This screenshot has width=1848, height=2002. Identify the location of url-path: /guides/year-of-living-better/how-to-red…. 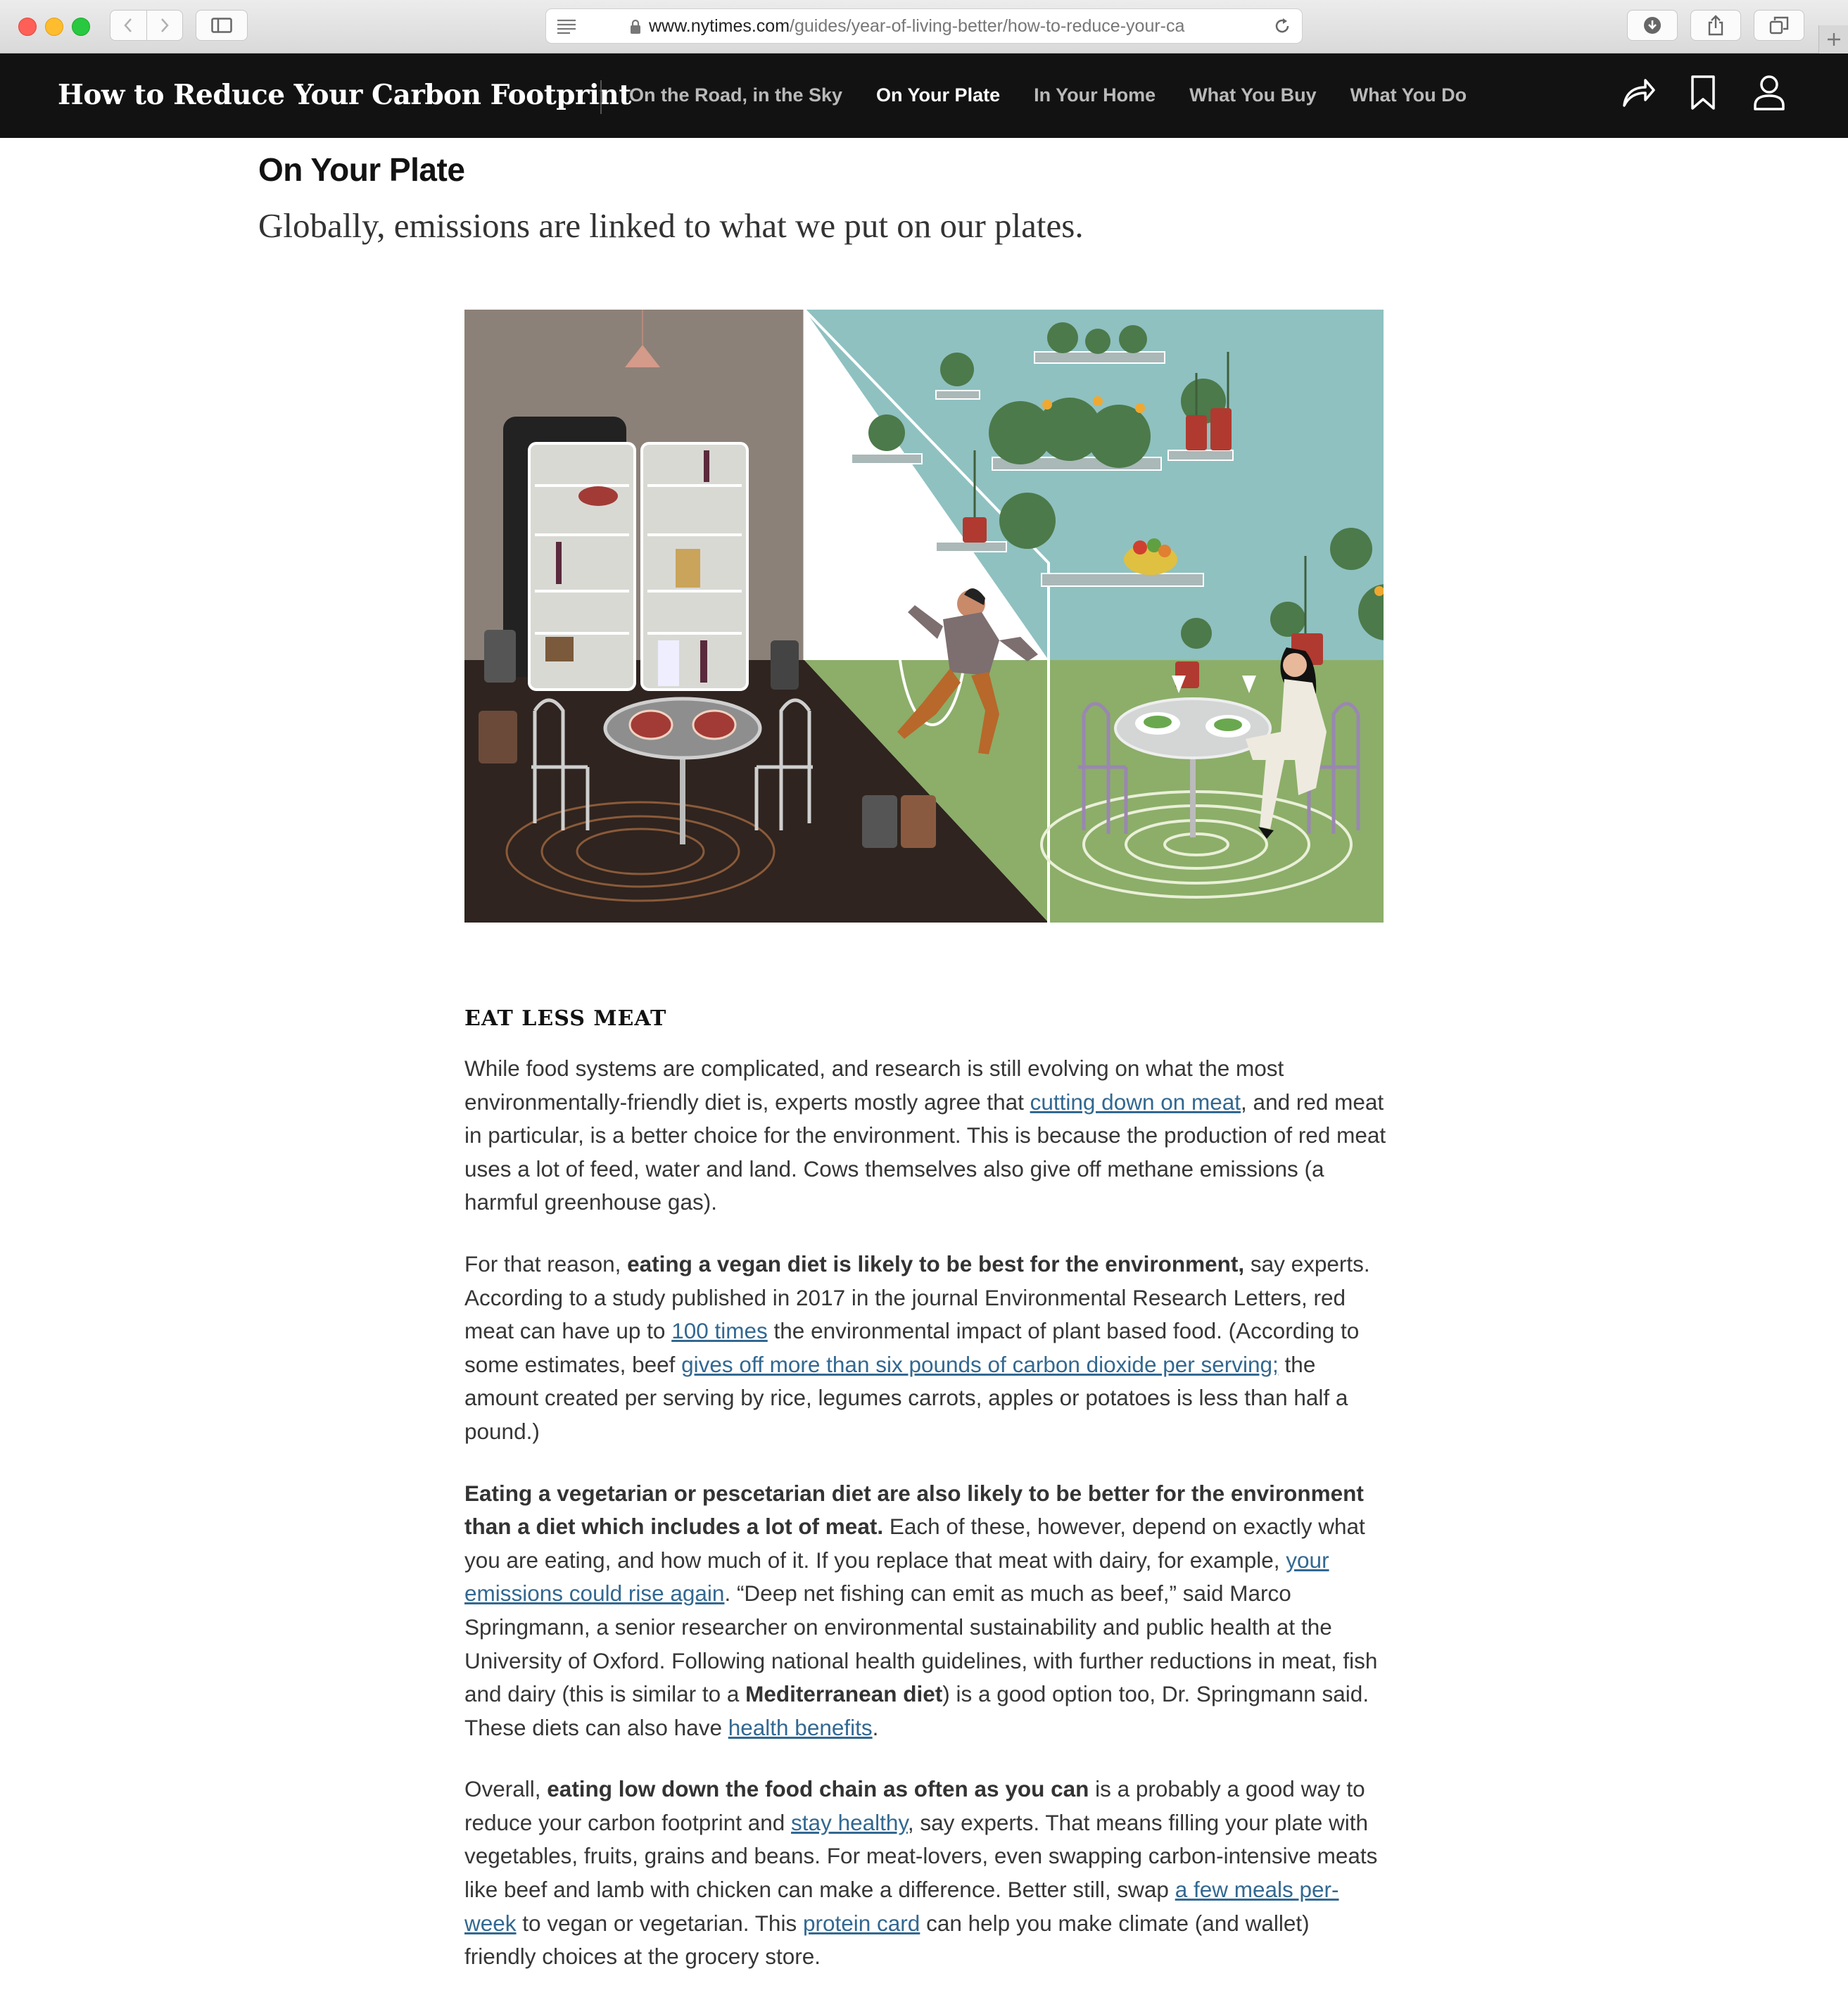
(987, 26).